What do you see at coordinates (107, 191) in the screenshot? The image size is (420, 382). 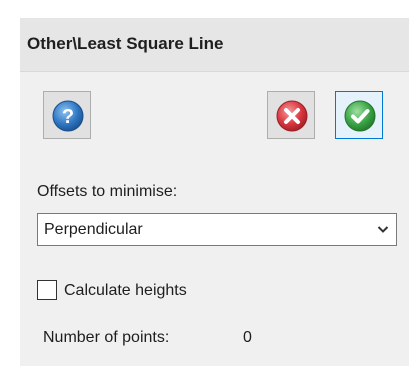 I see `offsets-label: Offsets to minimise:` at bounding box center [107, 191].